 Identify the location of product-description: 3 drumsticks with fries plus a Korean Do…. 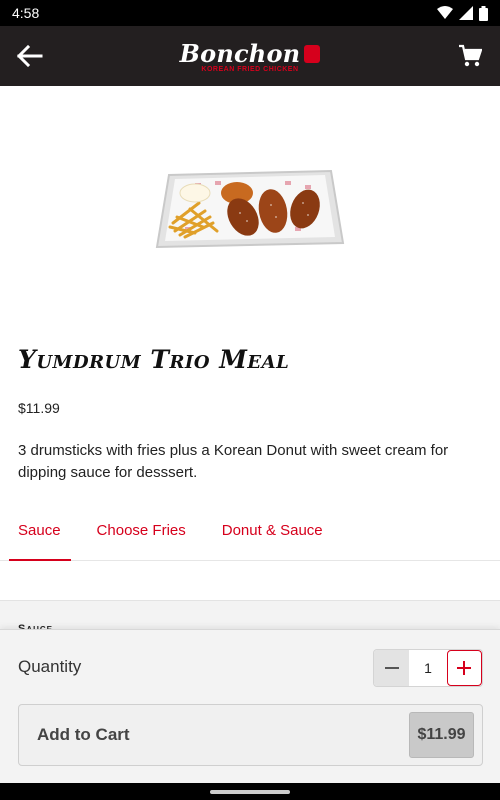
(233, 461).